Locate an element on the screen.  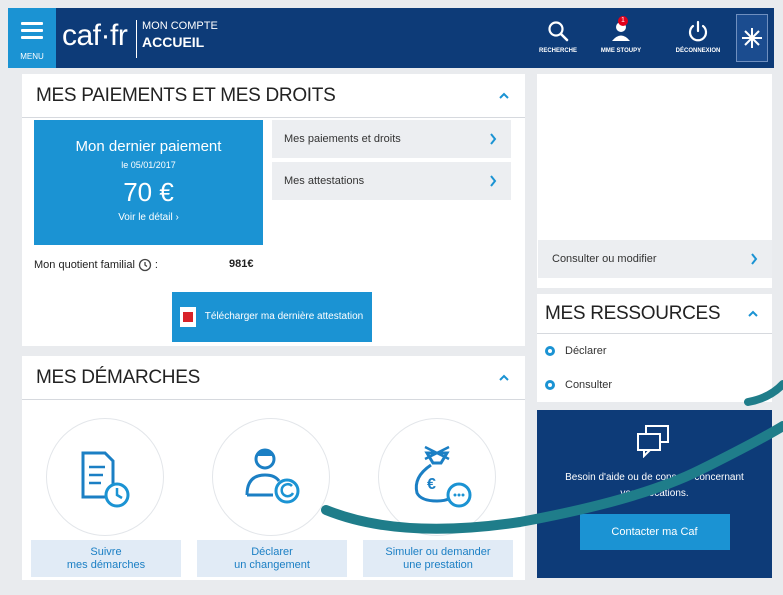
link-payments-rights: Mes paiements et droits is located at coordinates (391, 139).